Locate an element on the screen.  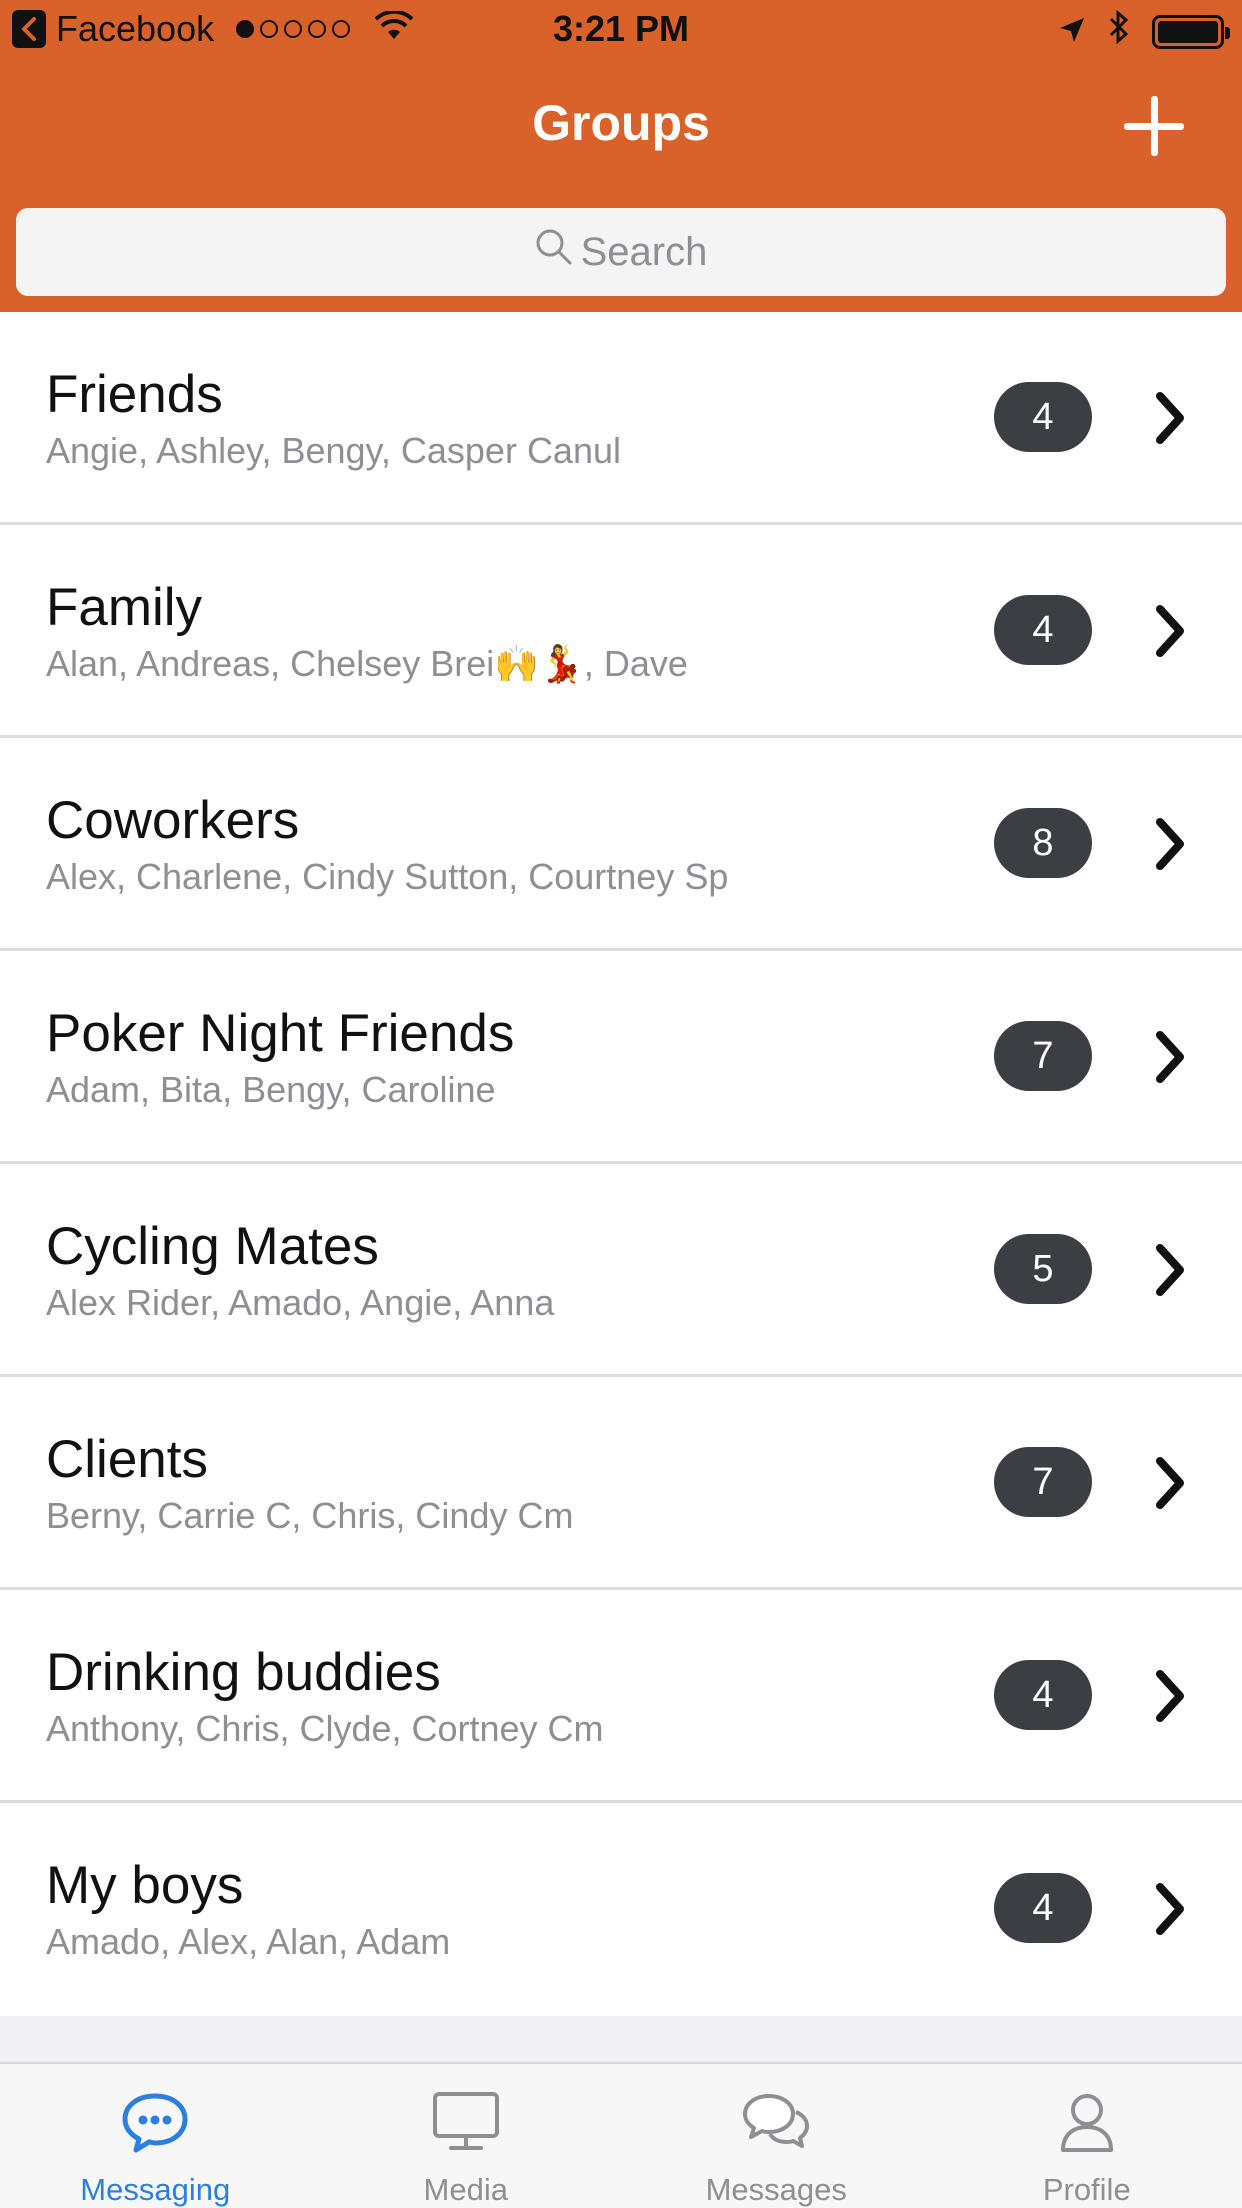
group-name: Drinking buddies is located at coordinates (243, 1672).